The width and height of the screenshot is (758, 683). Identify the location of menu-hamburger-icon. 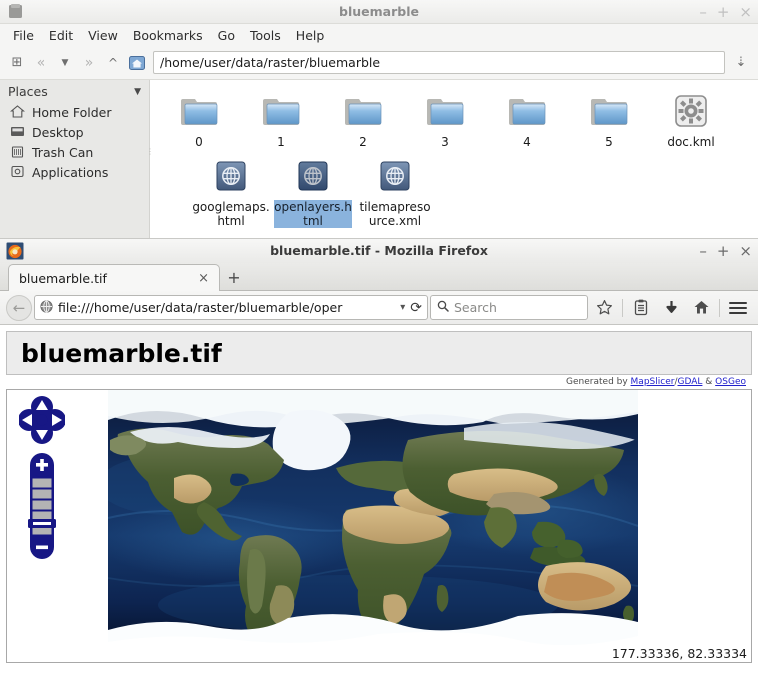
(738, 308).